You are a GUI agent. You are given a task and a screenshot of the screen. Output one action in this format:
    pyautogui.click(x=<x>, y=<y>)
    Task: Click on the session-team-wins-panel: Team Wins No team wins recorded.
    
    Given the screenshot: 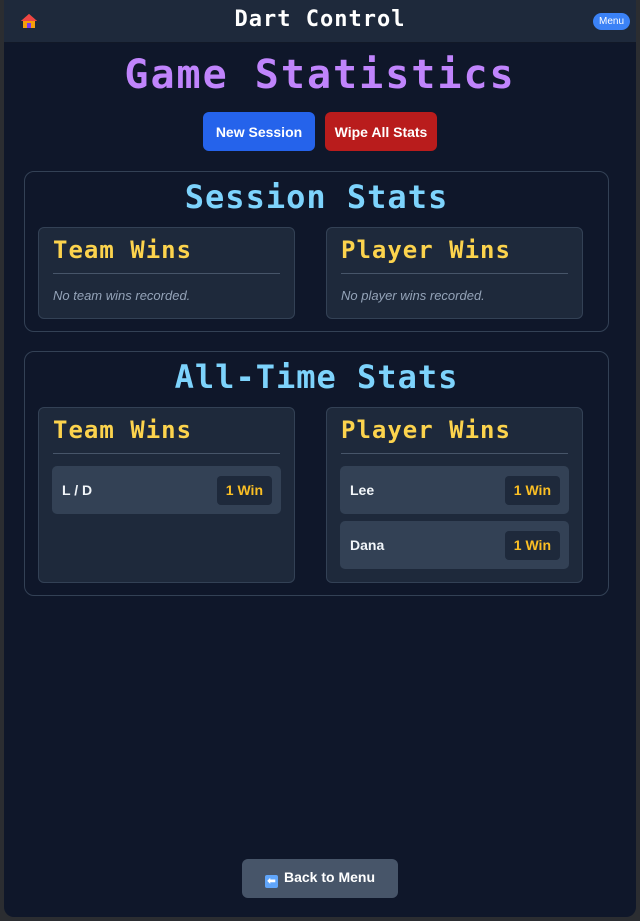 What is the action you would take?
    pyautogui.click(x=166, y=273)
    